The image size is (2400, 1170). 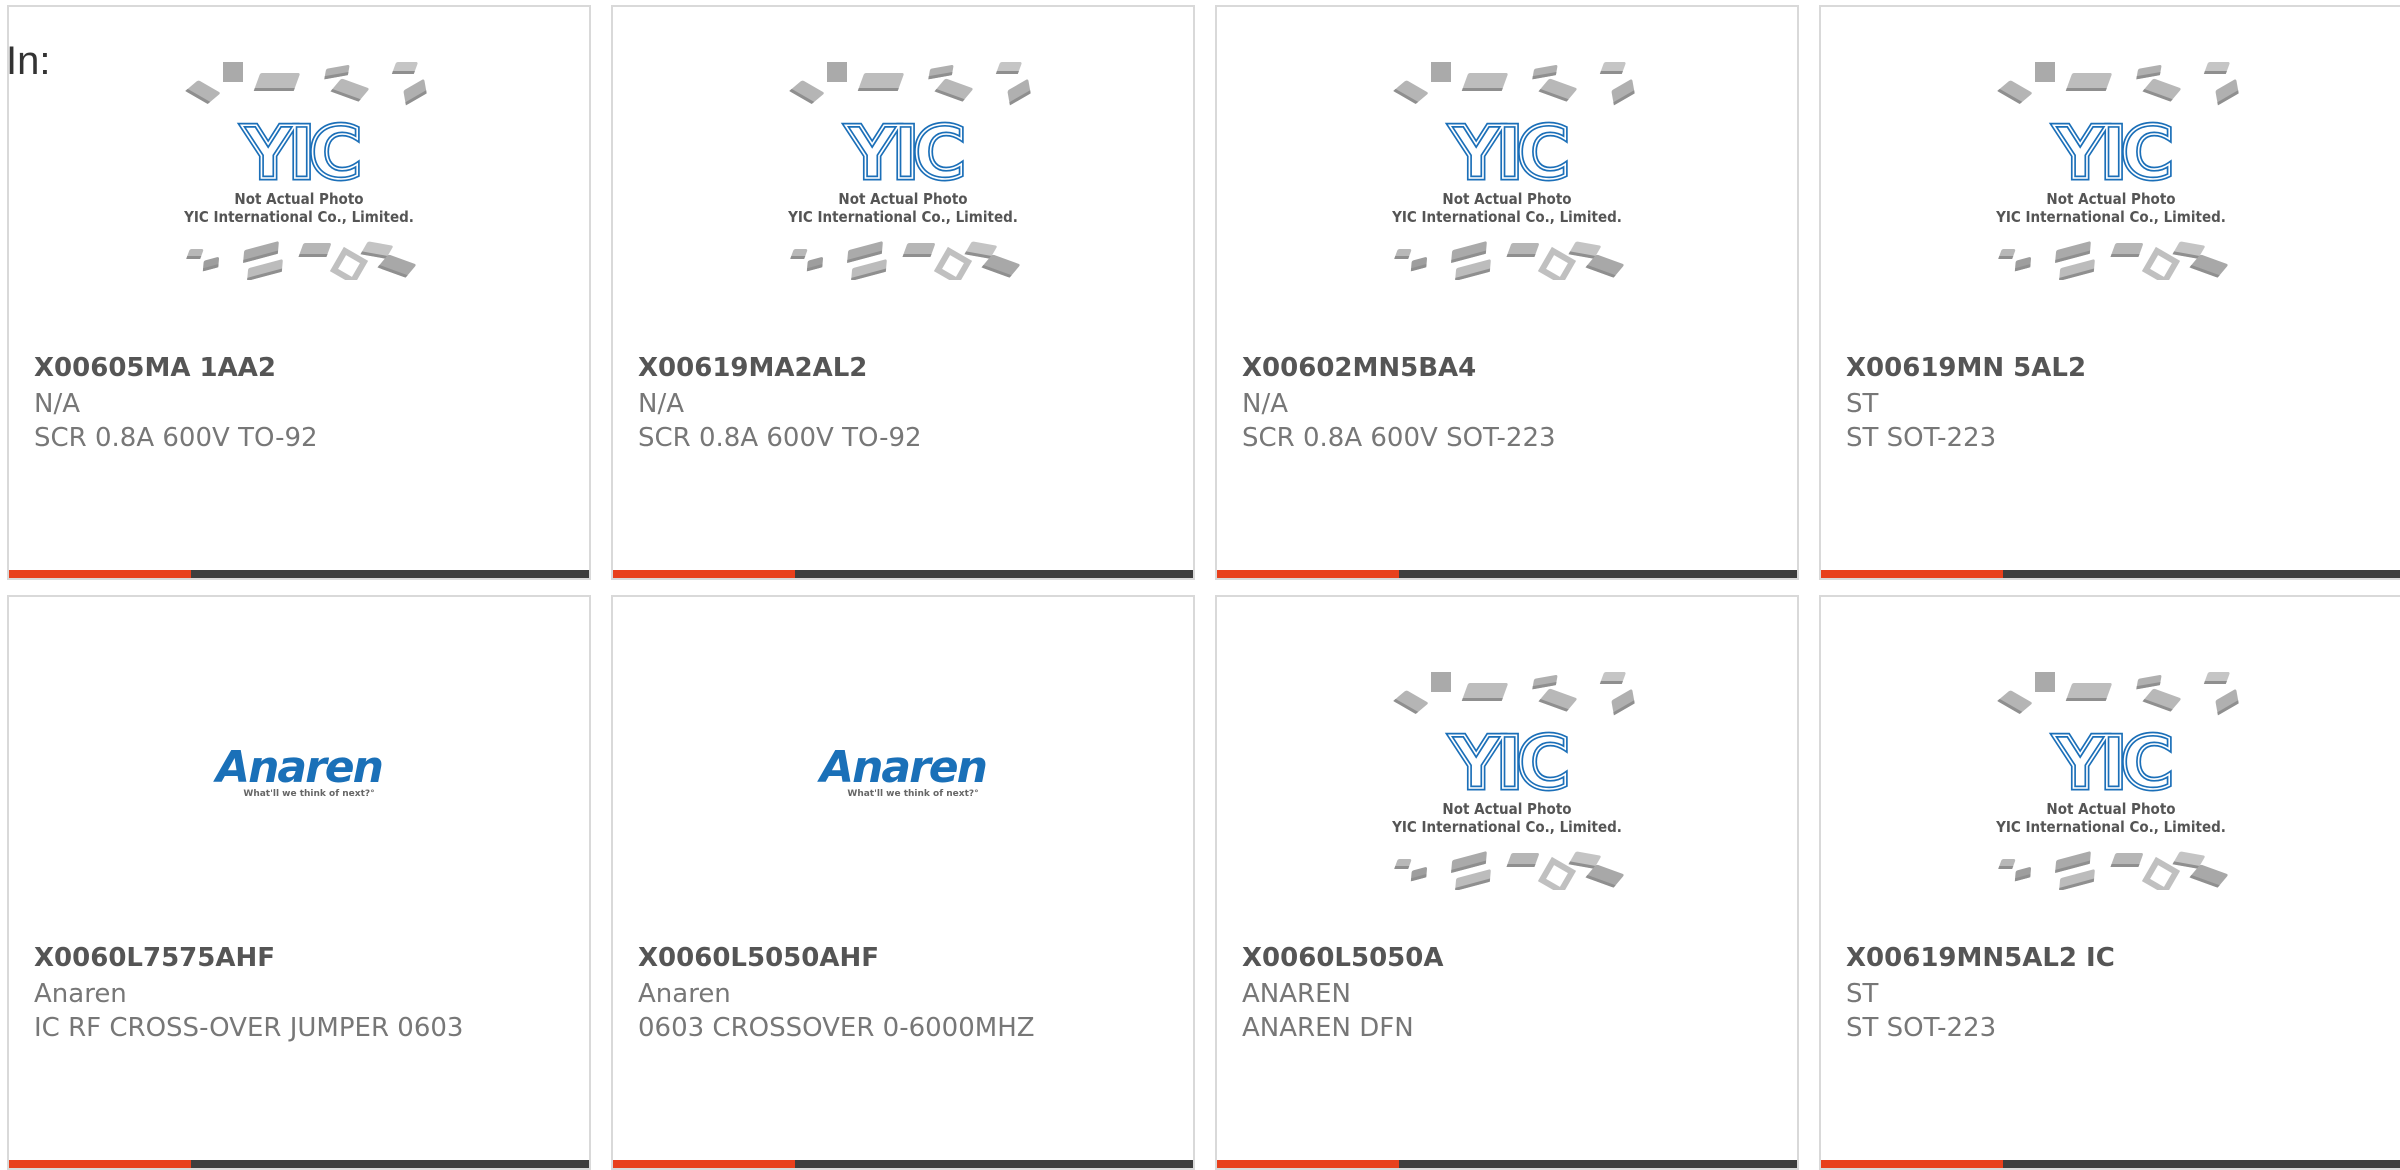 I want to click on product-name: X0060L5050AHF, so click(x=758, y=958).